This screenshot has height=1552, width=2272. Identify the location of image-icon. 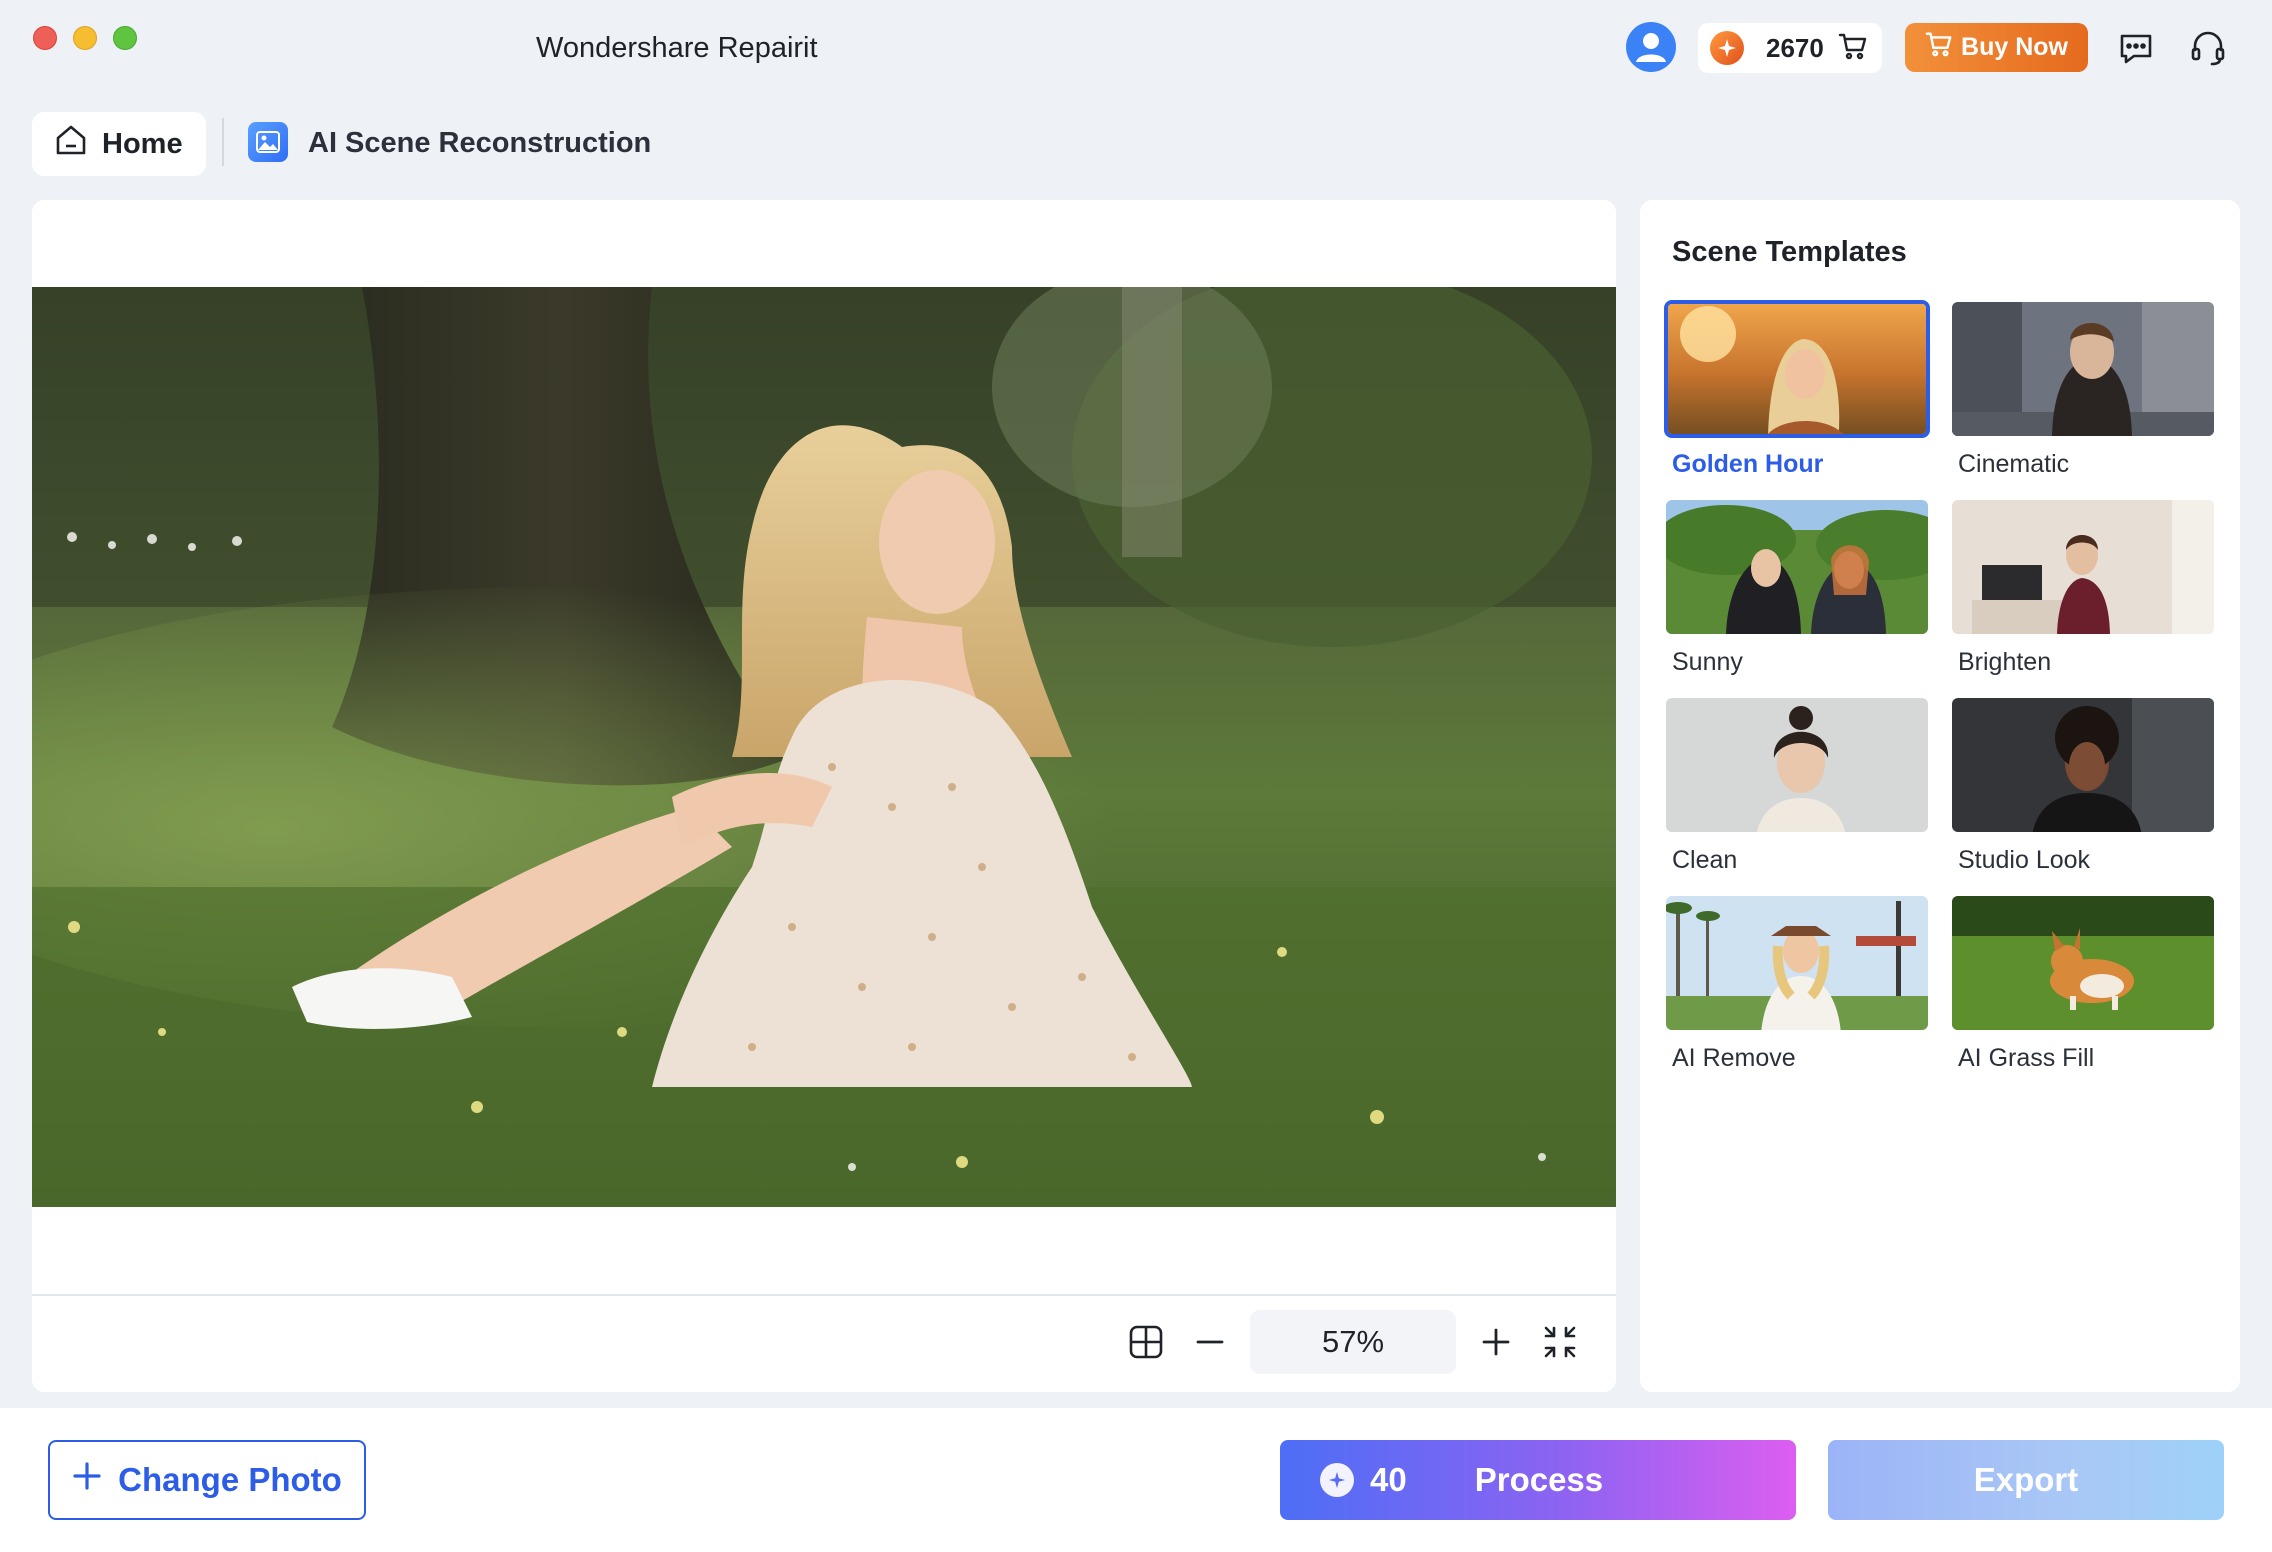
(268, 142).